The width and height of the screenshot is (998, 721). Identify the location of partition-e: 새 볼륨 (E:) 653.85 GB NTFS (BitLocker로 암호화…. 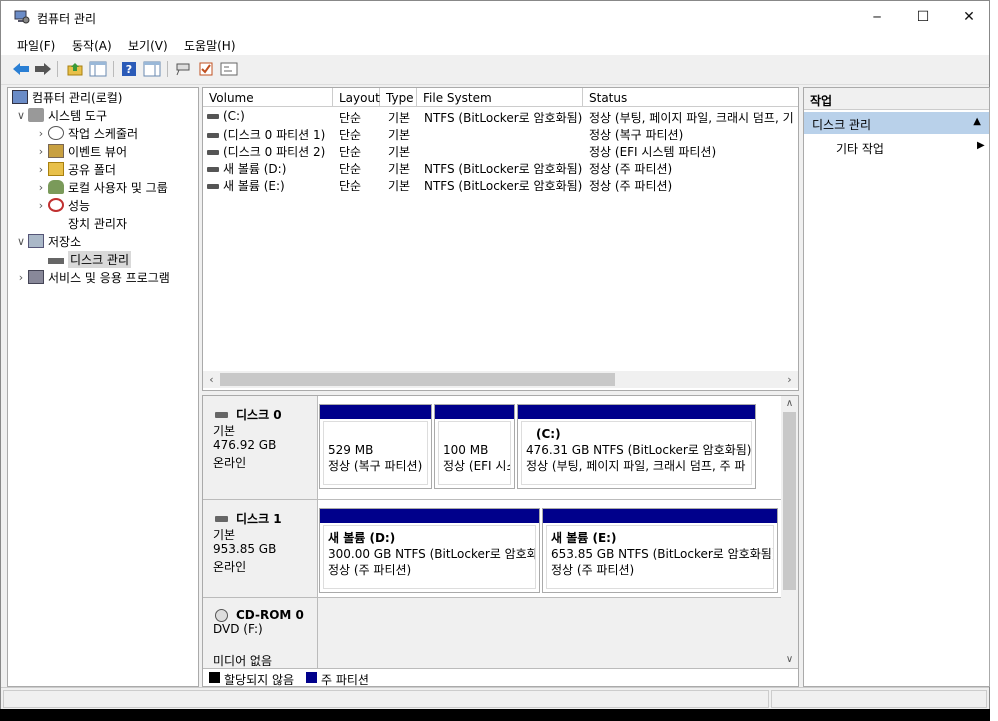
(660, 550).